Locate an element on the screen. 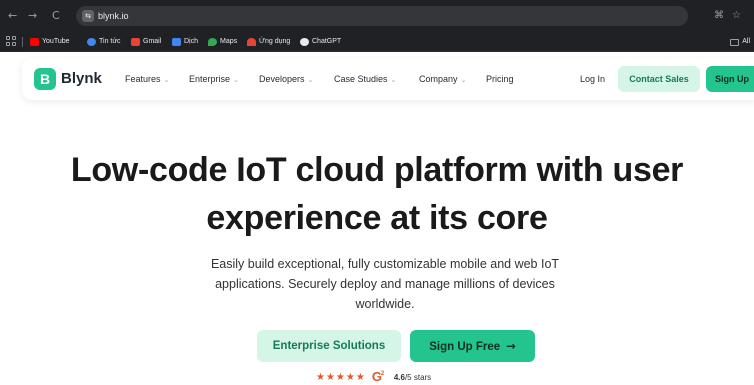  folder-icon is located at coordinates (735, 42).